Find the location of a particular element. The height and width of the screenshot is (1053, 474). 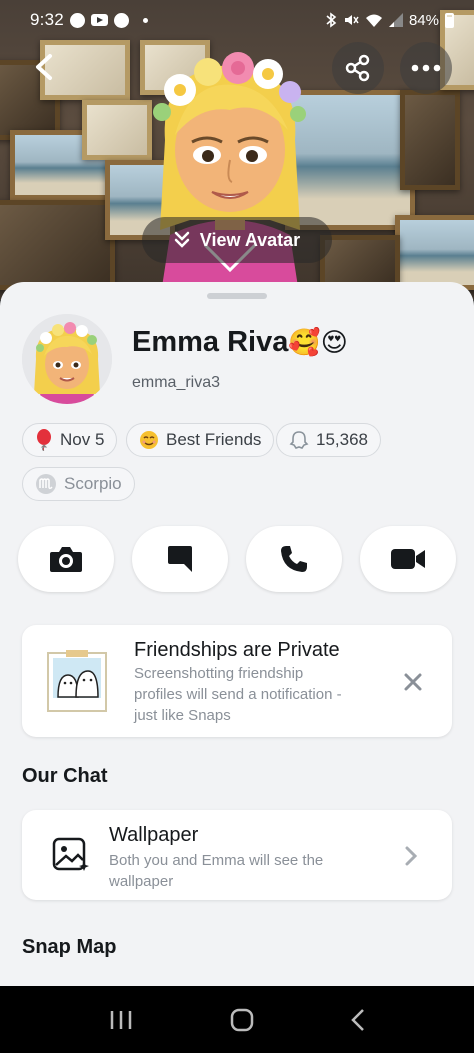

wallpaper-subtitle-line: wallpaper is located at coordinates (141, 881).